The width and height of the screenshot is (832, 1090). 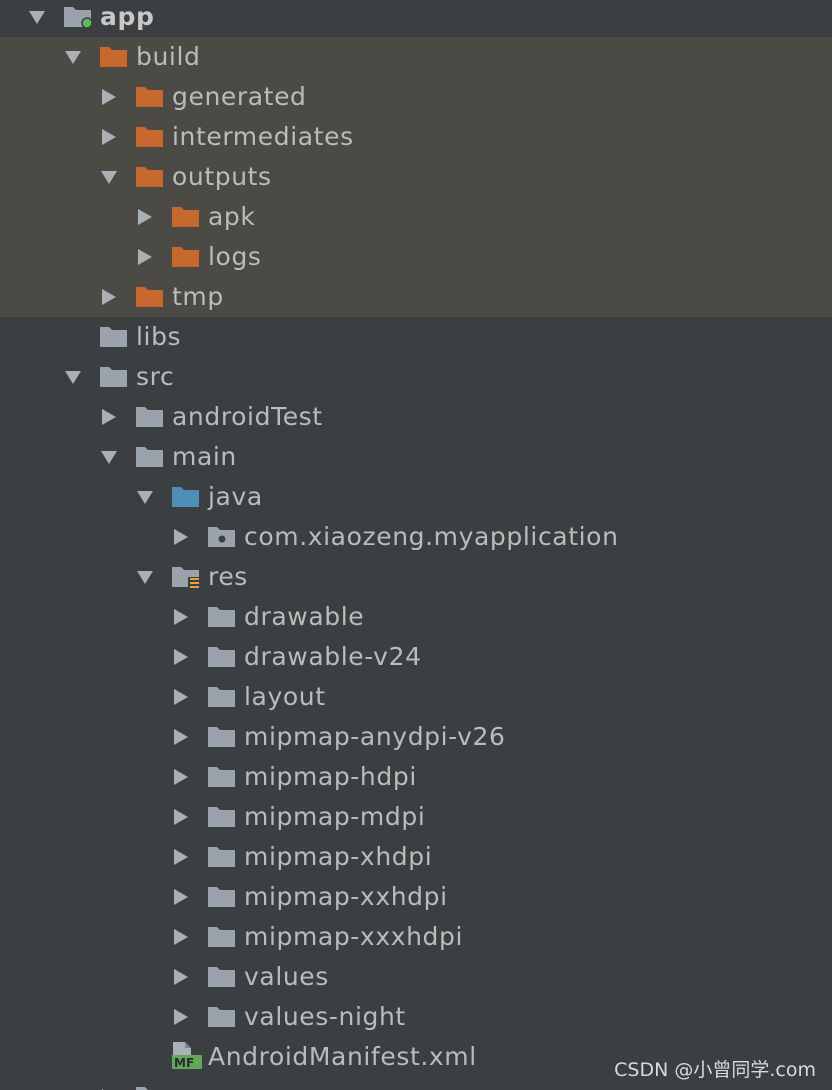 I want to click on tree-row-drawable: drawable, so click(x=416, y=617).